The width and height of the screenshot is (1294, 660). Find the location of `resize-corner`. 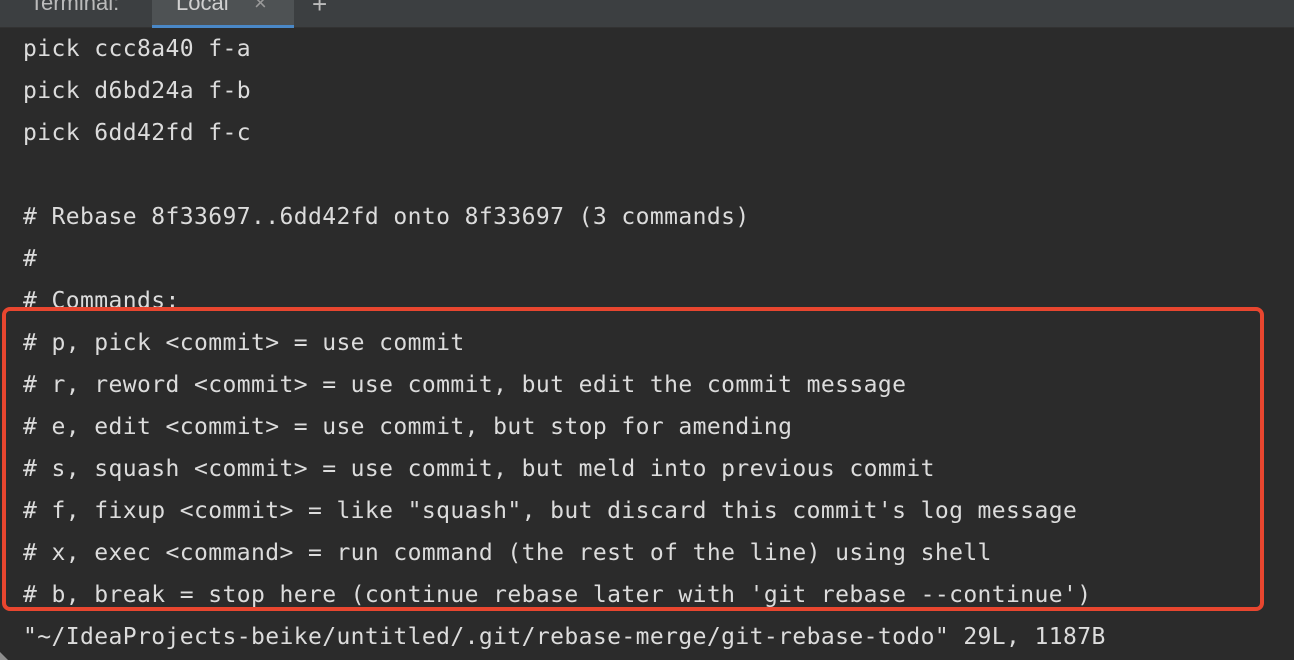

resize-corner is located at coordinates (4, 656).